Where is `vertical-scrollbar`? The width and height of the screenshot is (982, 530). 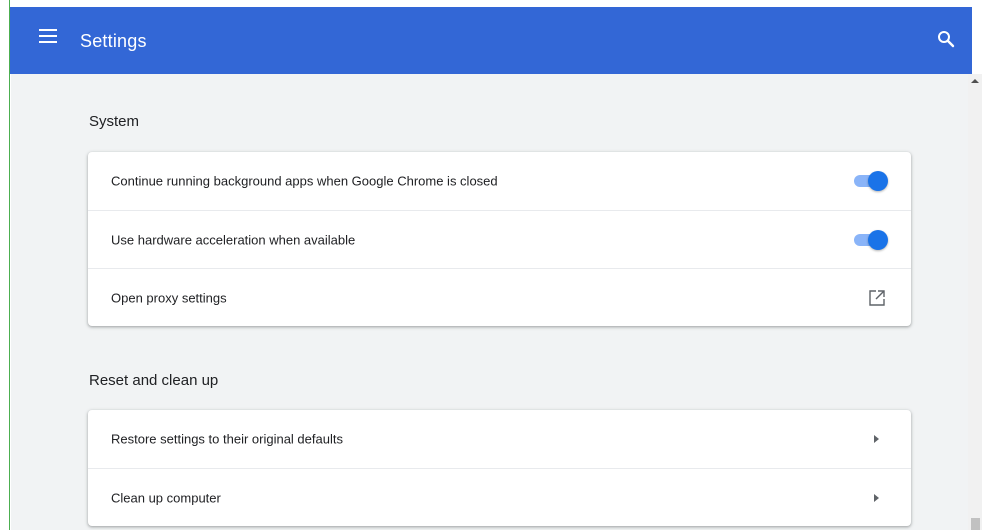
vertical-scrollbar is located at coordinates (975, 302).